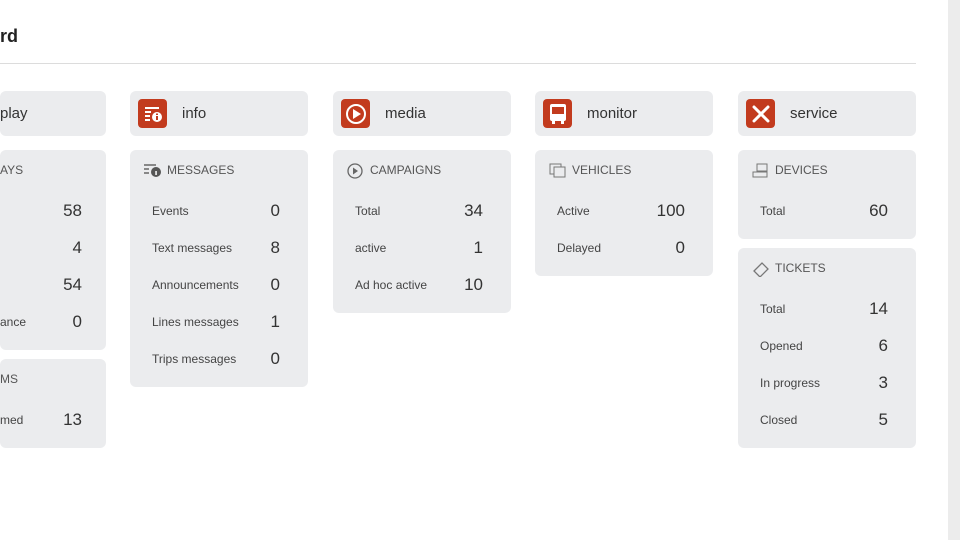 The image size is (960, 540). I want to click on app-tile-service: service, so click(827, 113).